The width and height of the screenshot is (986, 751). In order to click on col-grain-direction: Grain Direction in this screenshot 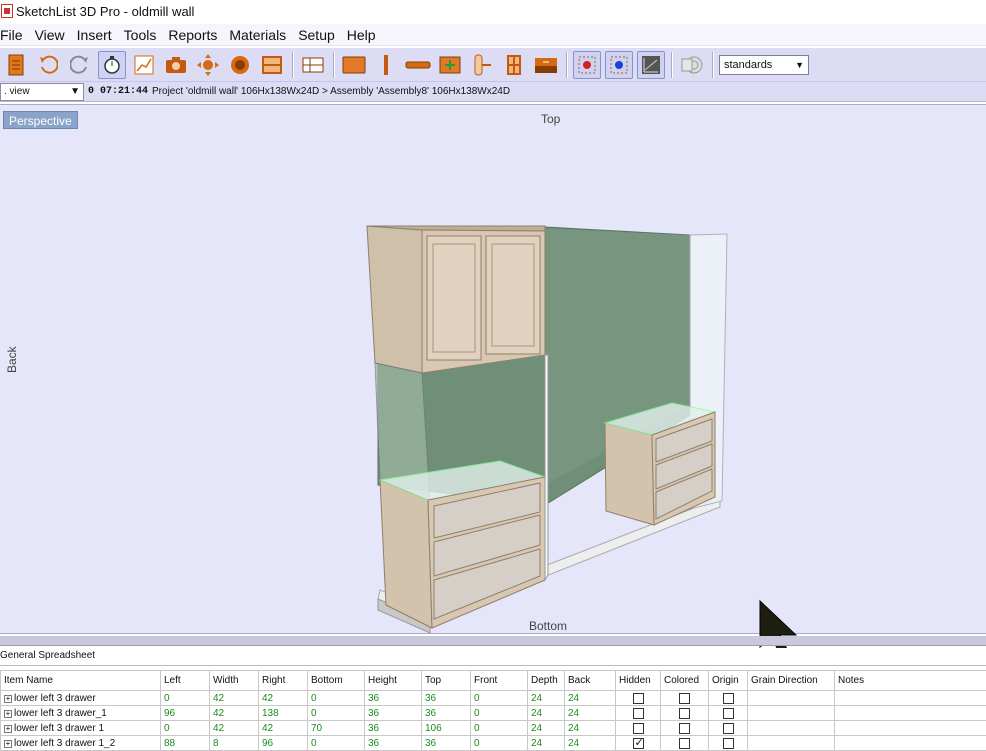, I will do `click(791, 681)`.